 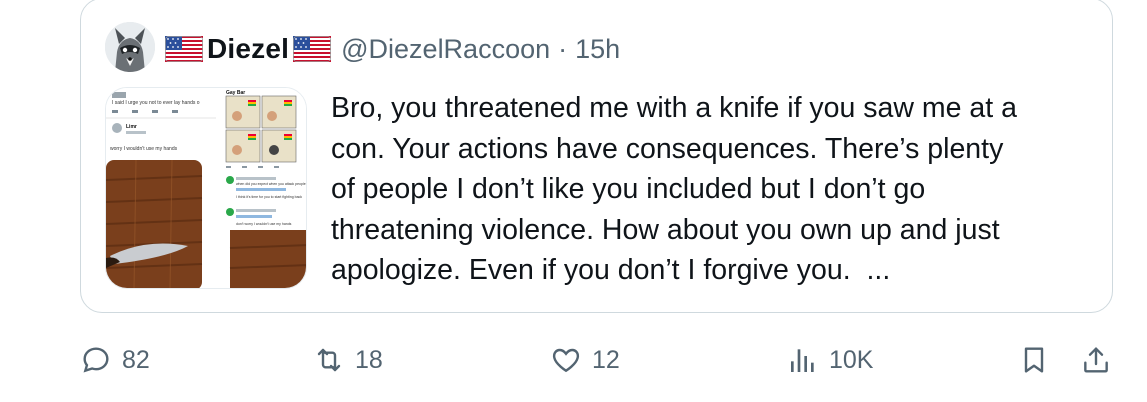 I want to click on repost-button: 18, so click(x=347, y=360).